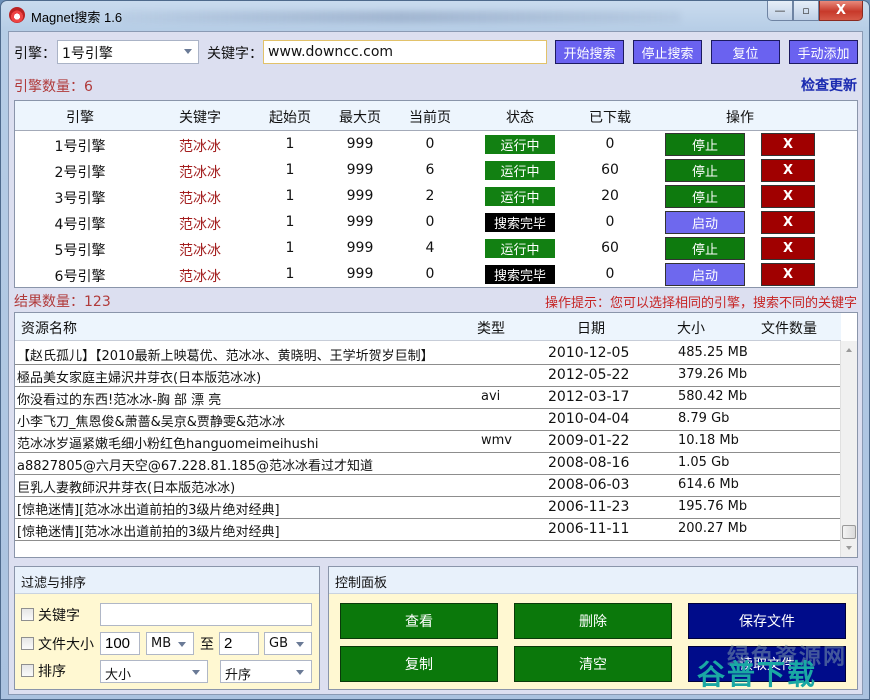 This screenshot has width=870, height=700. I want to click on engine-cell-engine: 3号引擎, so click(80, 199).